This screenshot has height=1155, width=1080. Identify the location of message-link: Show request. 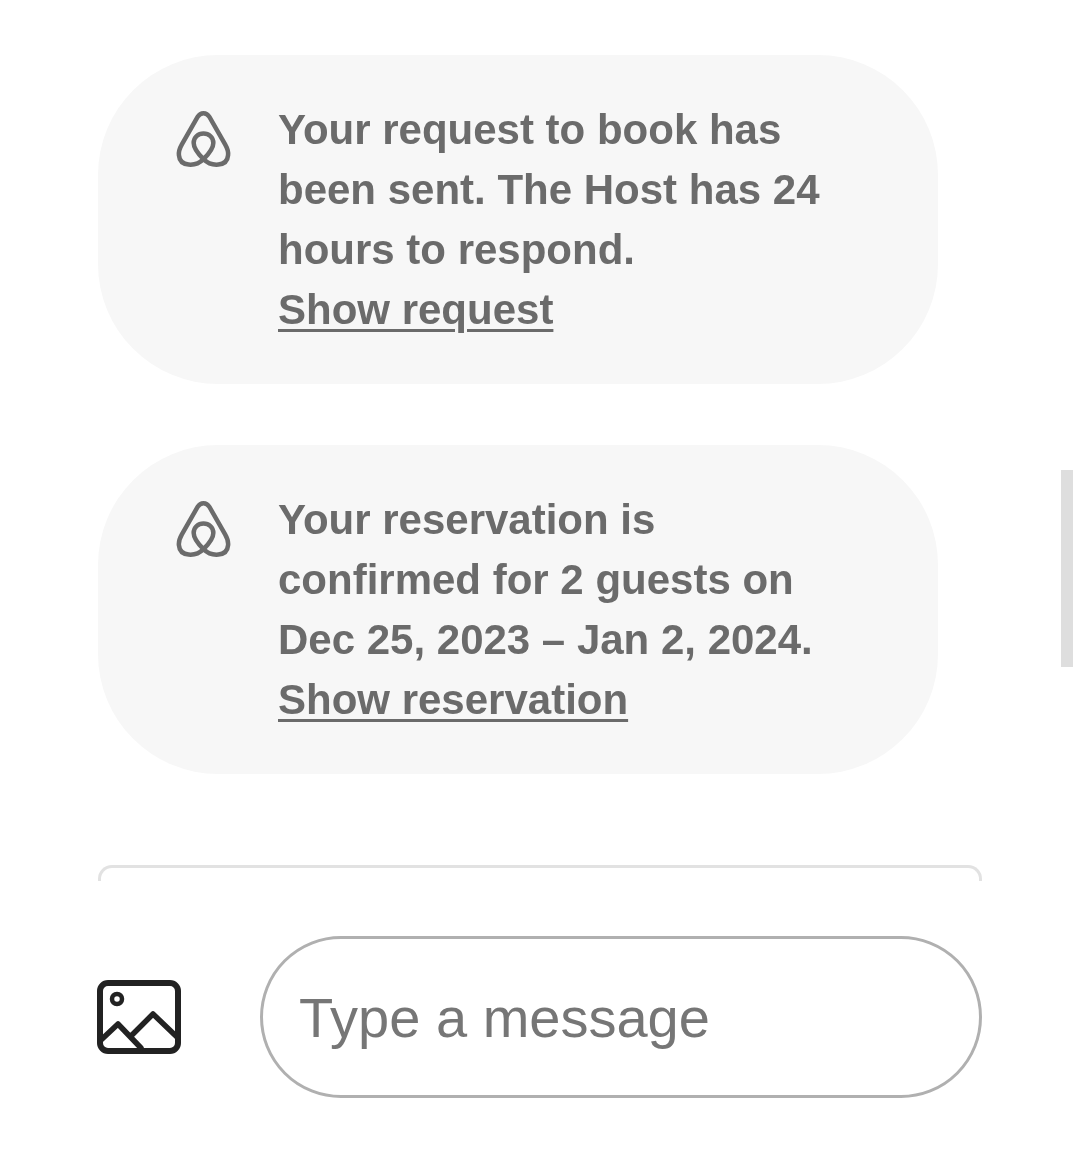
(416, 310).